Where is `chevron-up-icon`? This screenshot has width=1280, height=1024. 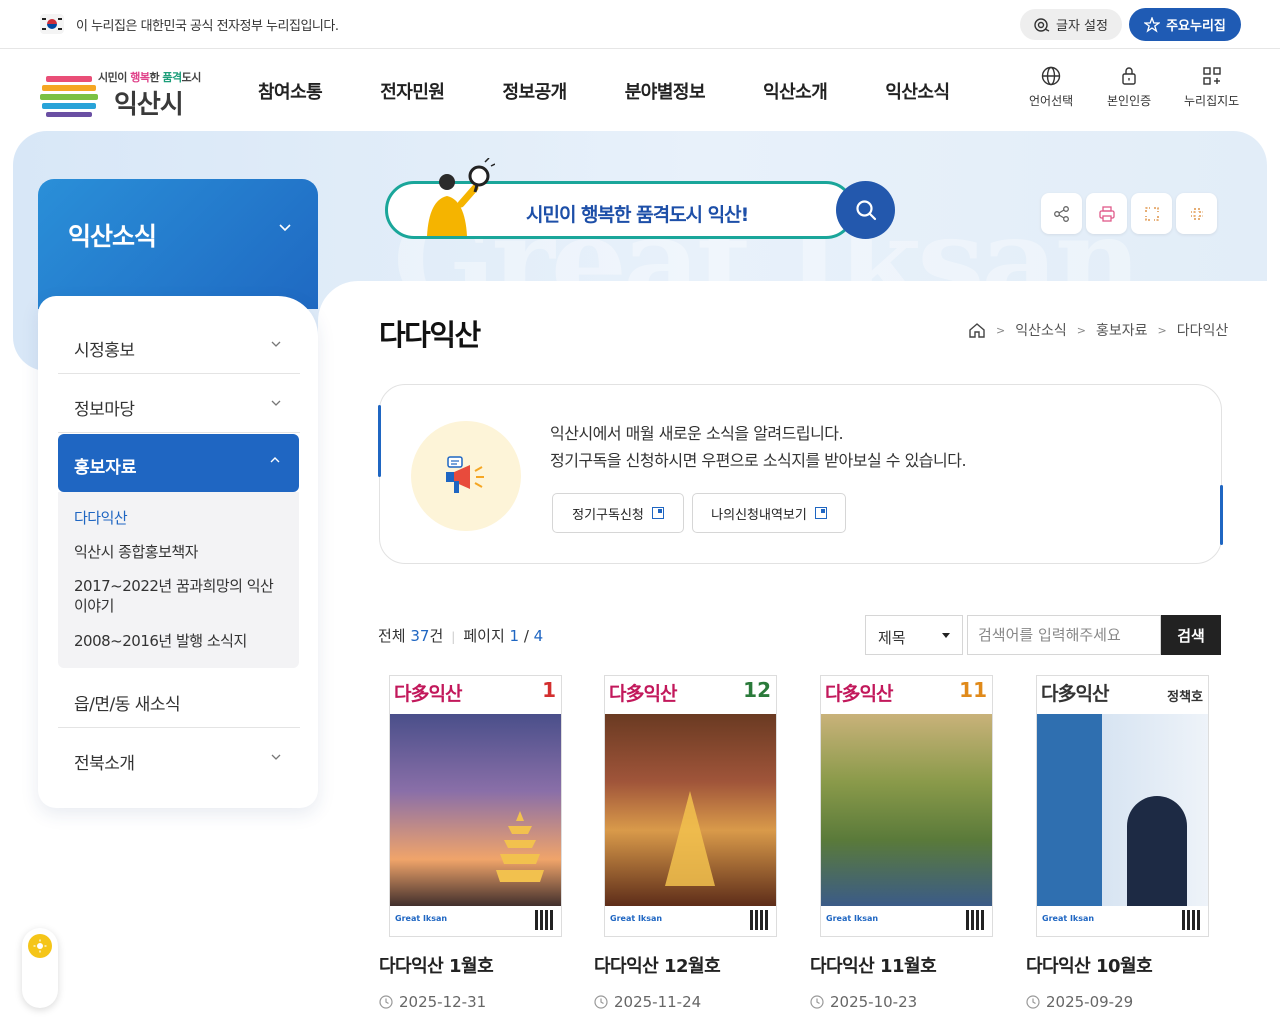 chevron-up-icon is located at coordinates (275, 460).